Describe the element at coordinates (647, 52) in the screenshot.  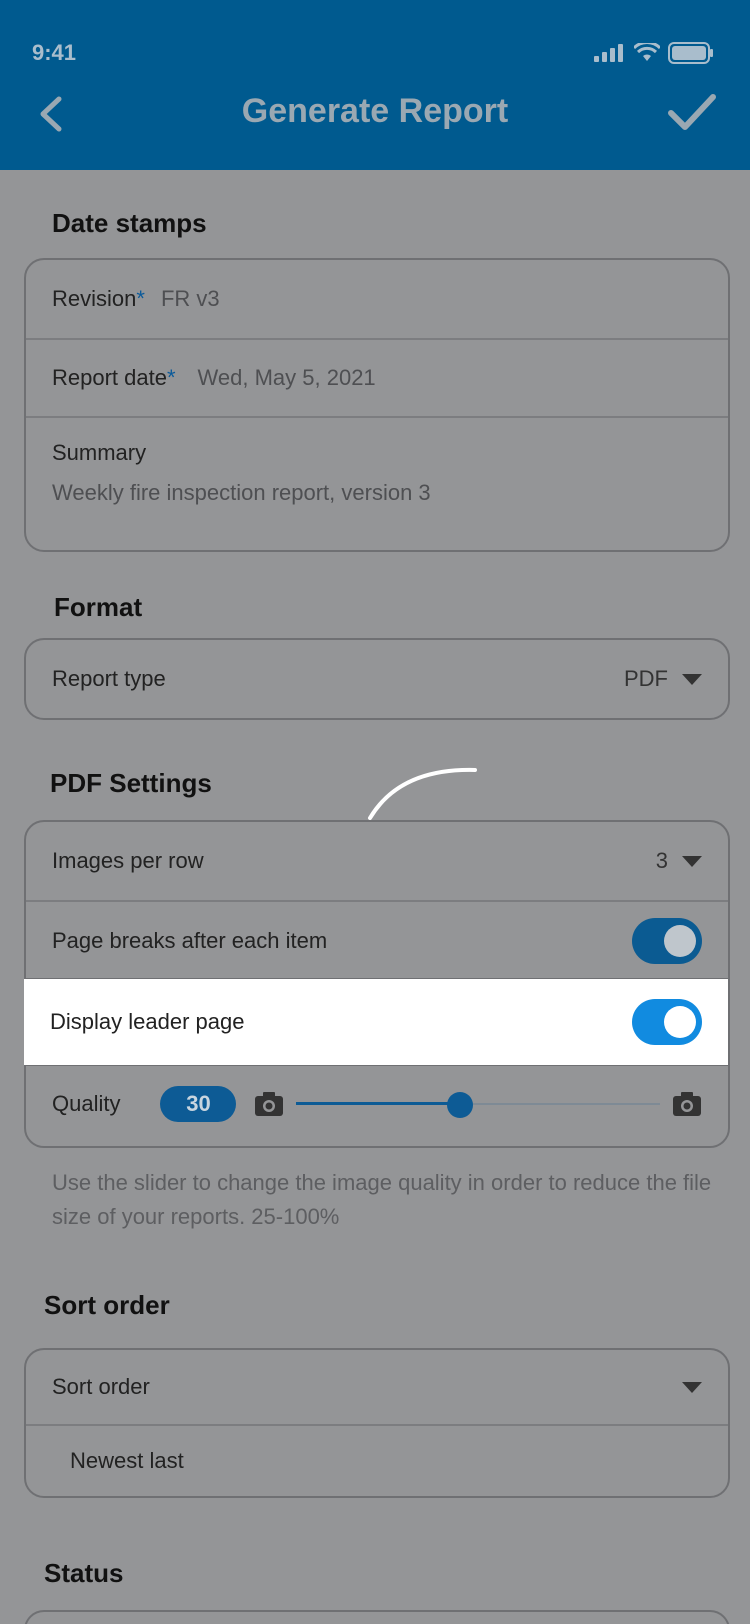
I see `wifi-icon` at that location.